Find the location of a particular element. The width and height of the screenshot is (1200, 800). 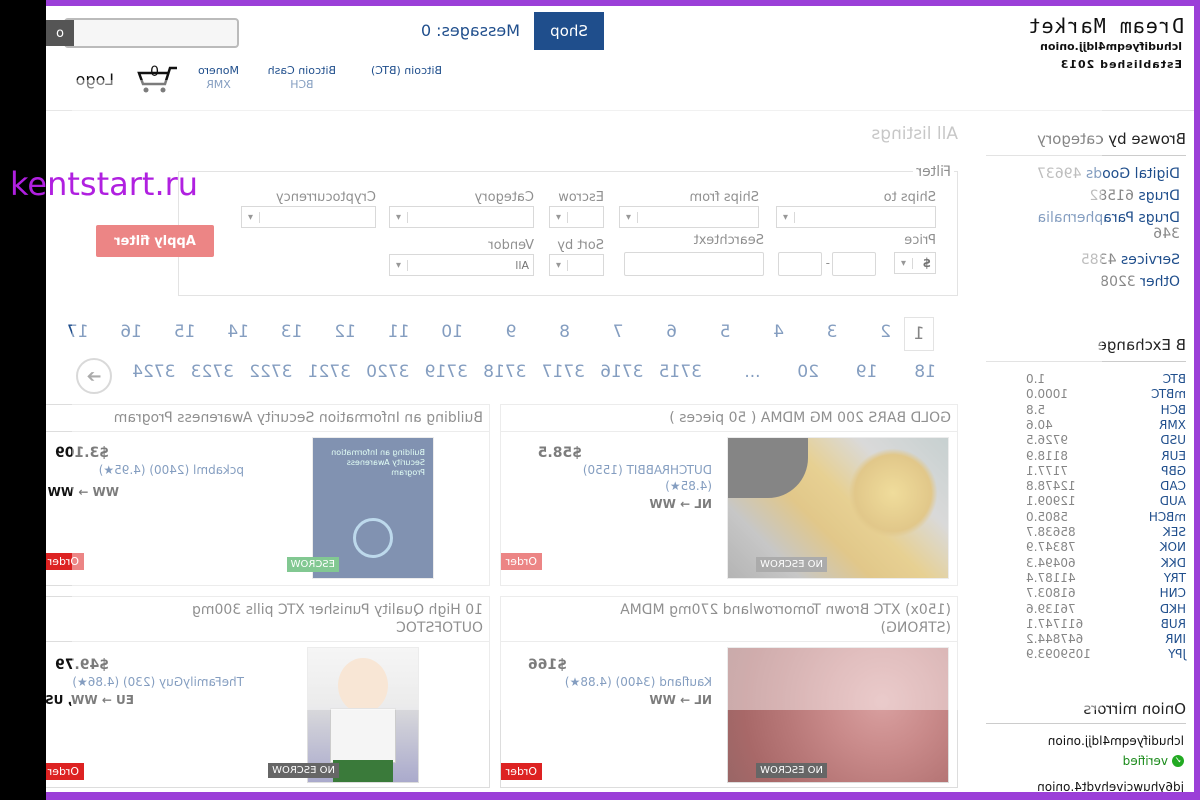

price-min-input is located at coordinates (854, 264).